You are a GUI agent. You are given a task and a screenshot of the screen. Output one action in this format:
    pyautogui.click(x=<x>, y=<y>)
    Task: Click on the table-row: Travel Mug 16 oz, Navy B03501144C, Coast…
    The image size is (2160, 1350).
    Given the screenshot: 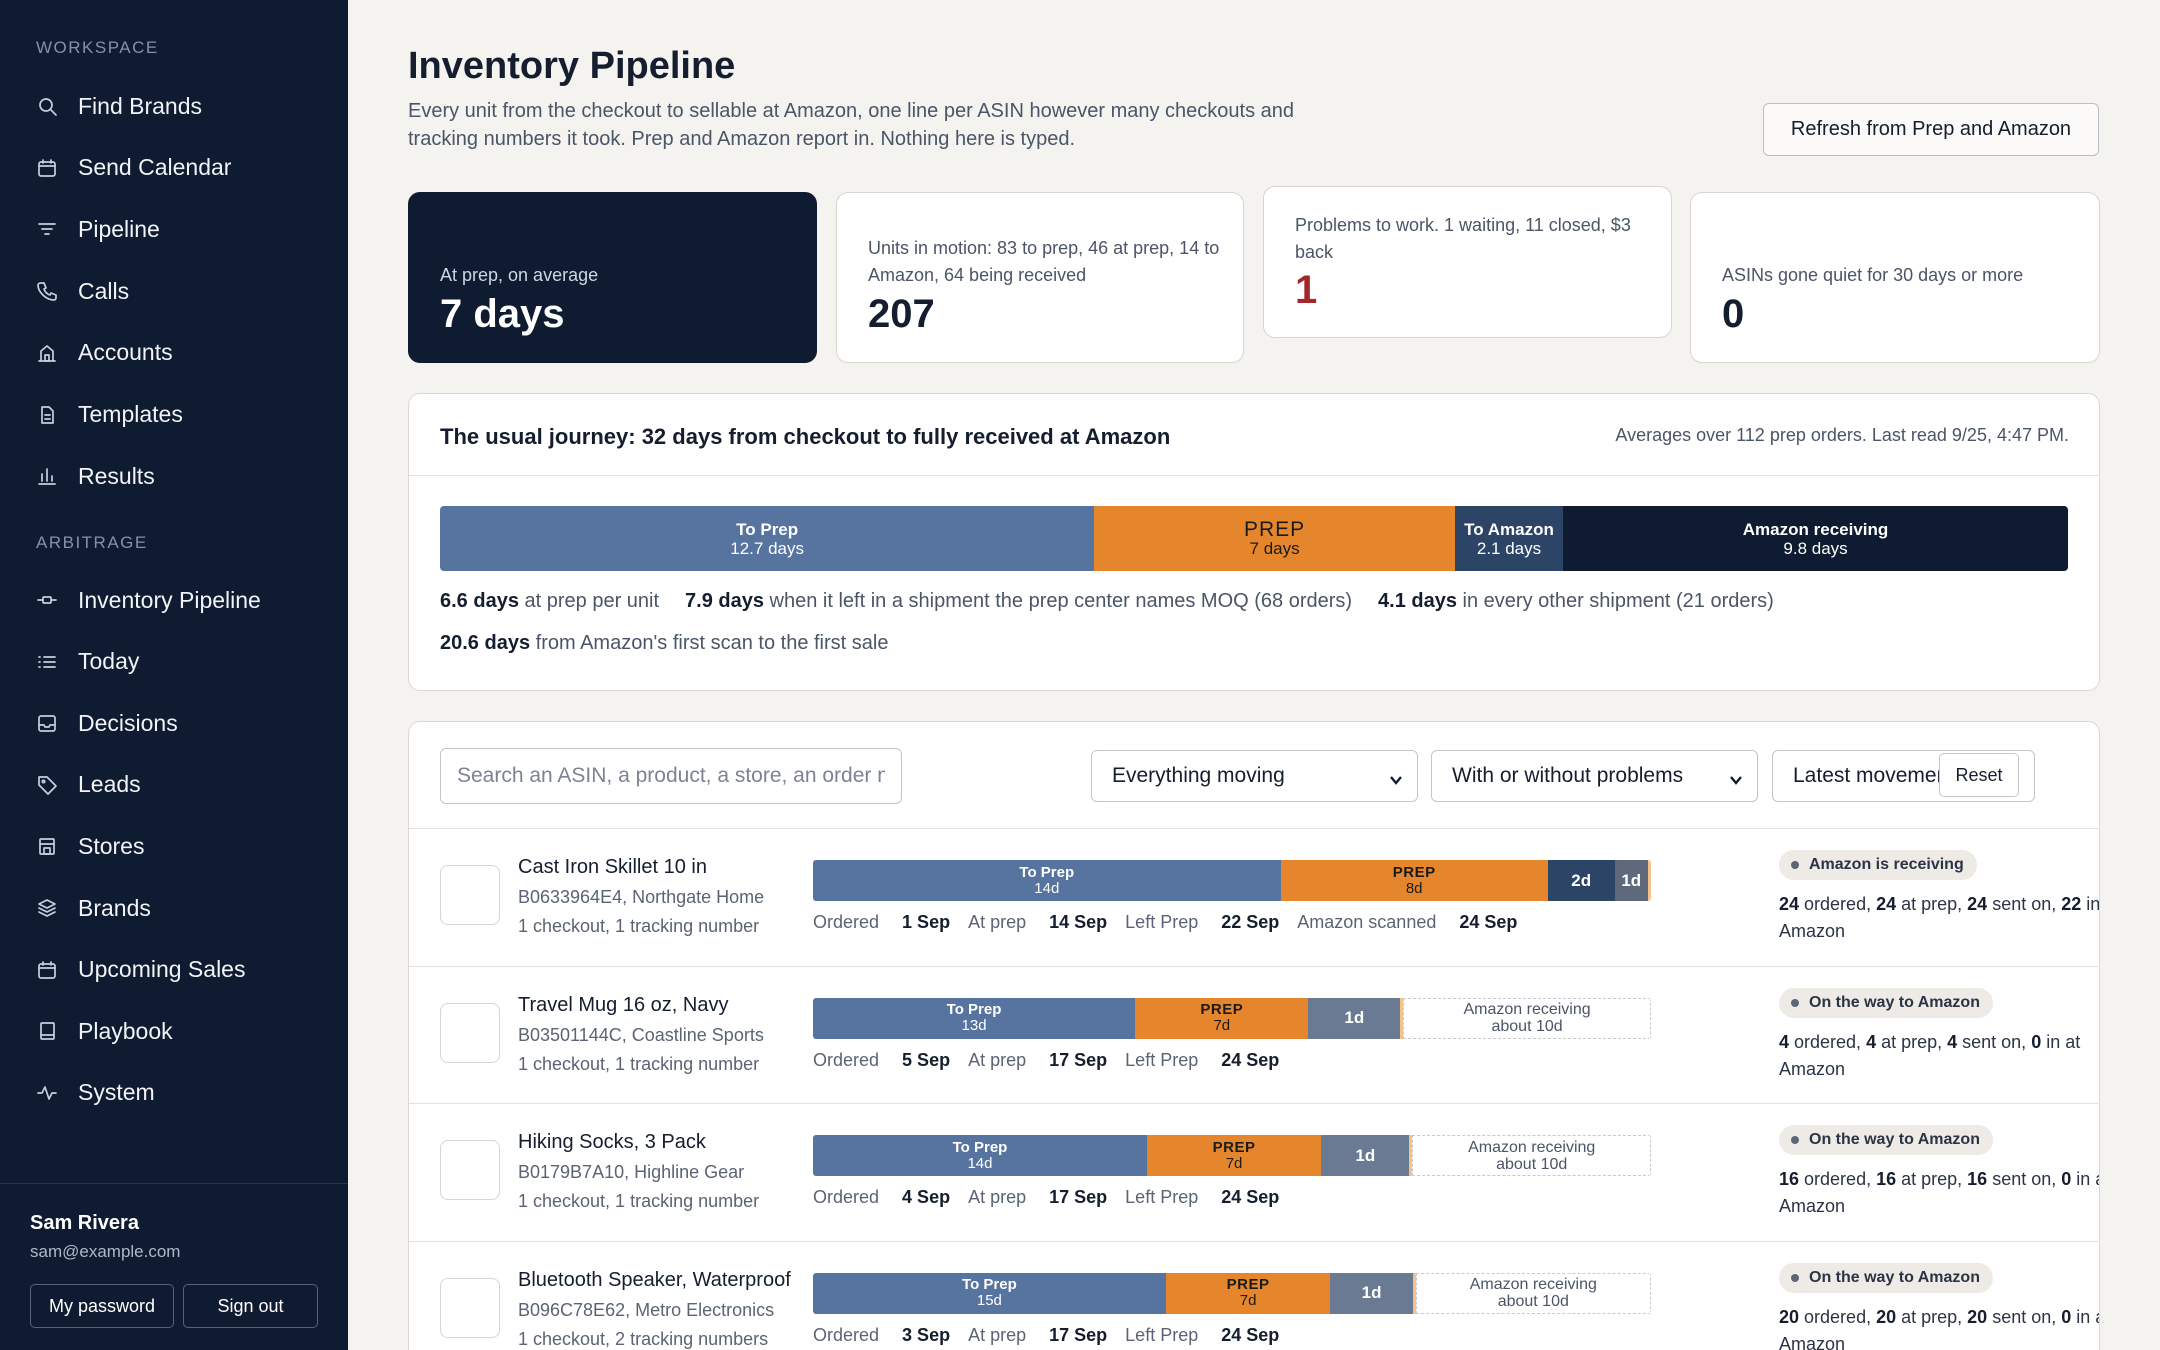 What is the action you would take?
    pyautogui.click(x=1254, y=1034)
    